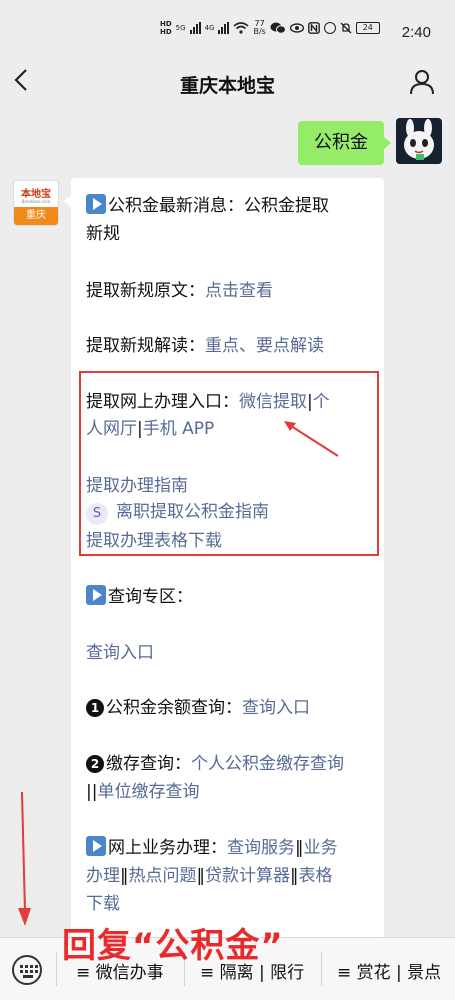 The width and height of the screenshot is (455, 1000). I want to click on status-time: 2:40, so click(416, 32).